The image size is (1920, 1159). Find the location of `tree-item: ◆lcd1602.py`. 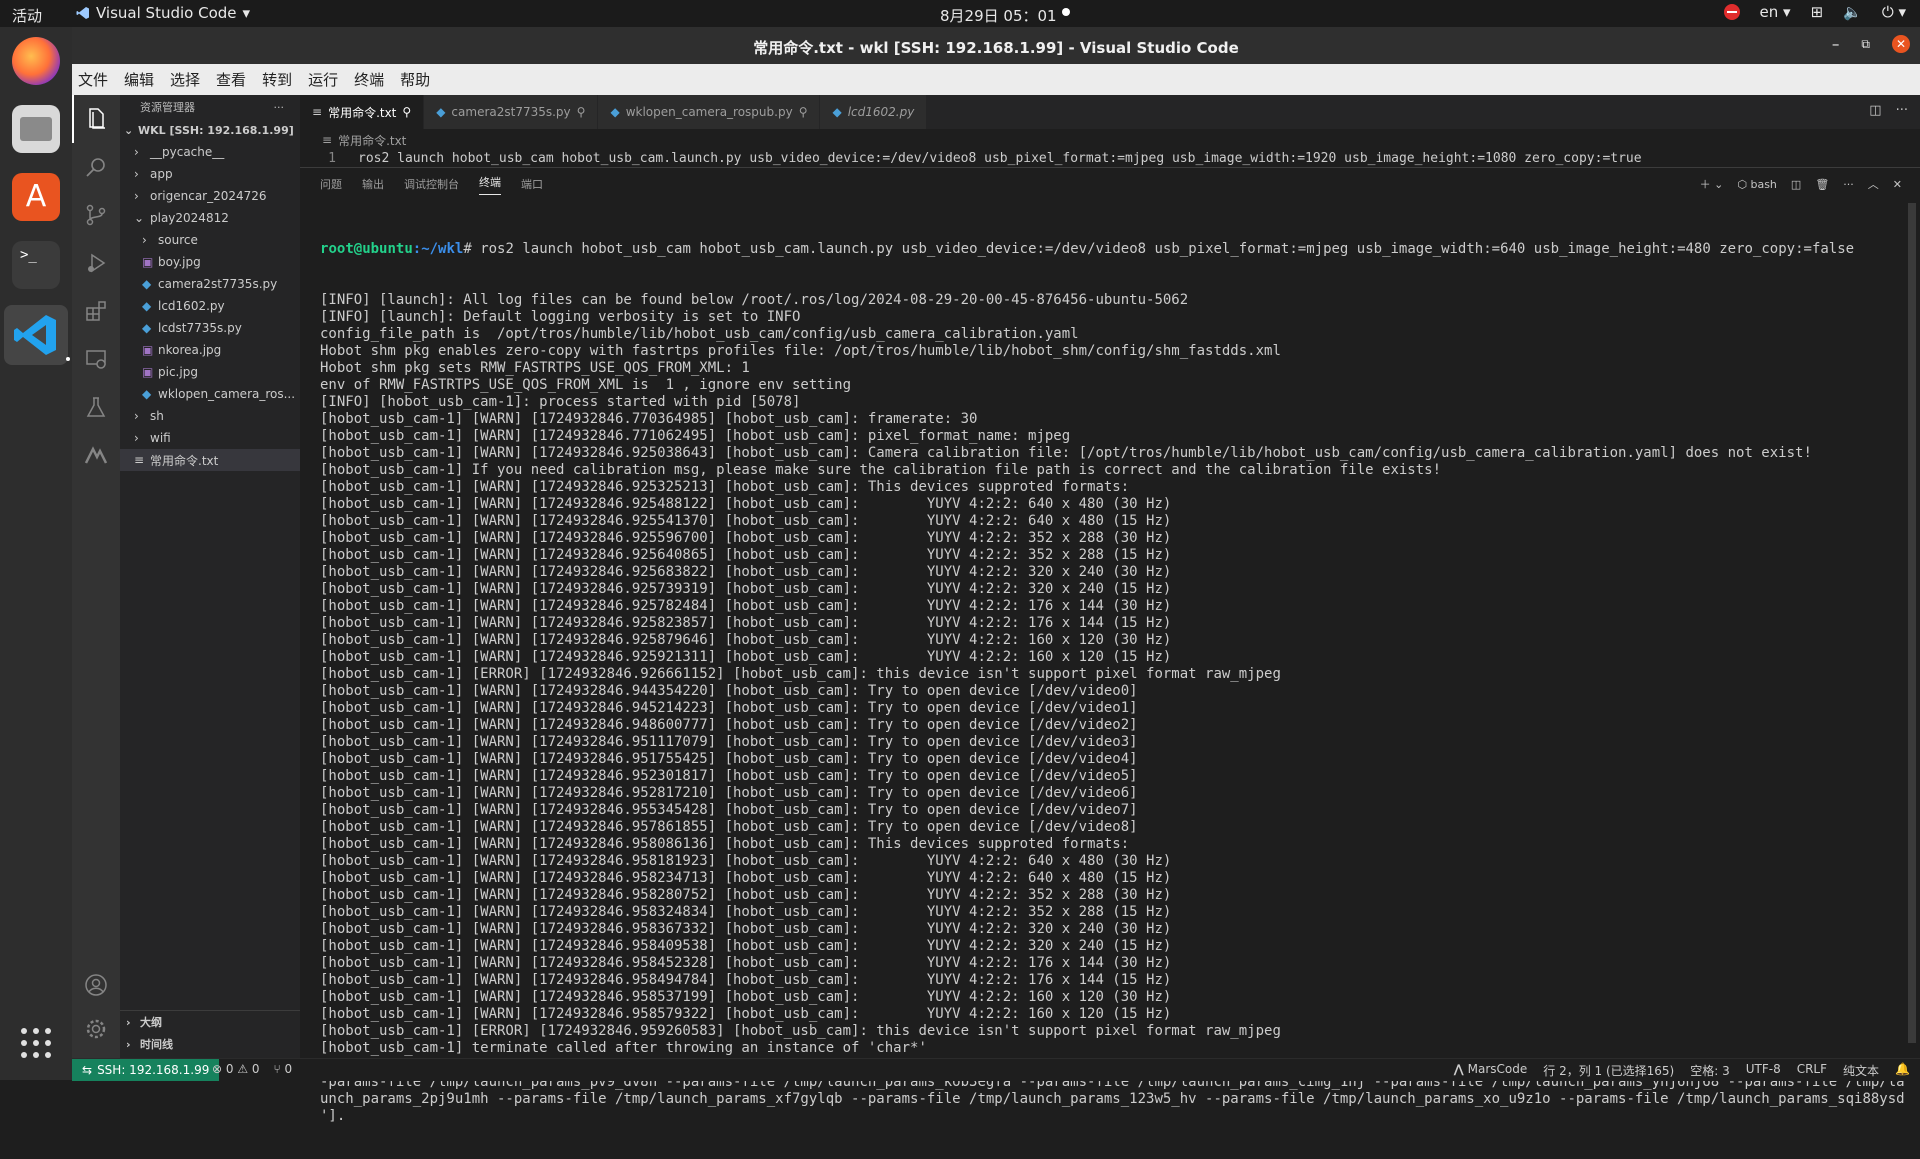

tree-item: ◆lcd1602.py is located at coordinates (210, 306).